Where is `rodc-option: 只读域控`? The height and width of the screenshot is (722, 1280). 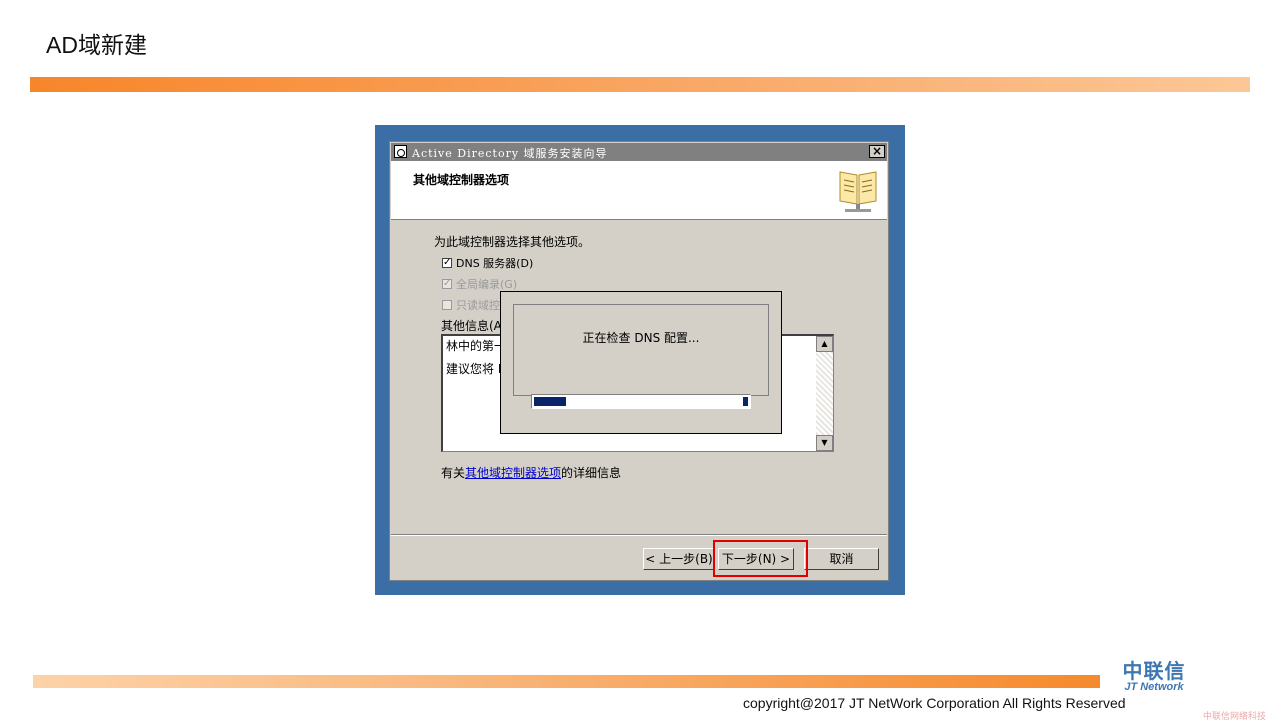 rodc-option: 只读域控 is located at coordinates (471, 305).